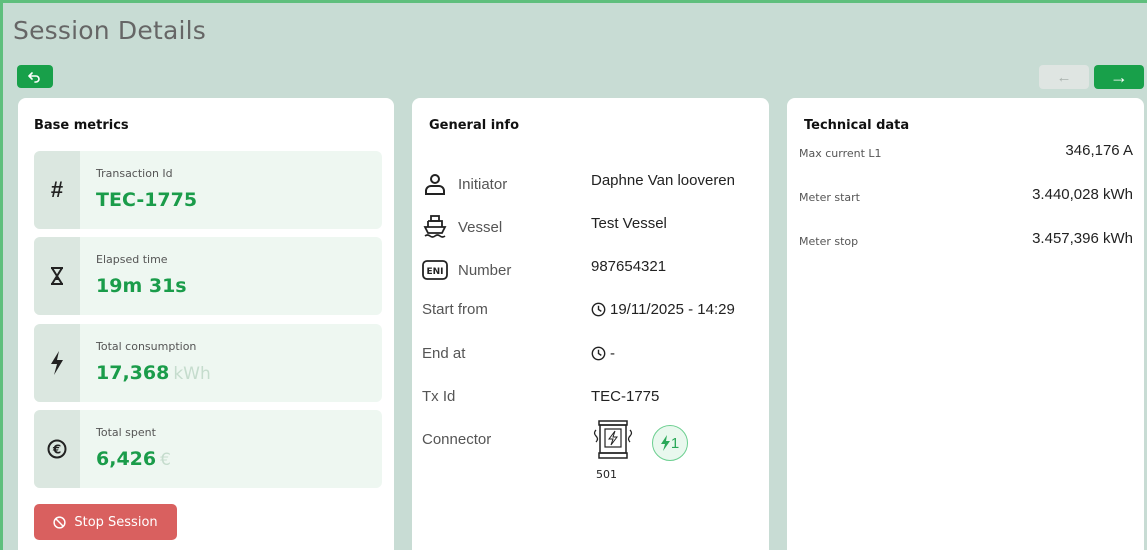  Describe the element at coordinates (435, 227) in the screenshot. I see `ship-icon` at that location.